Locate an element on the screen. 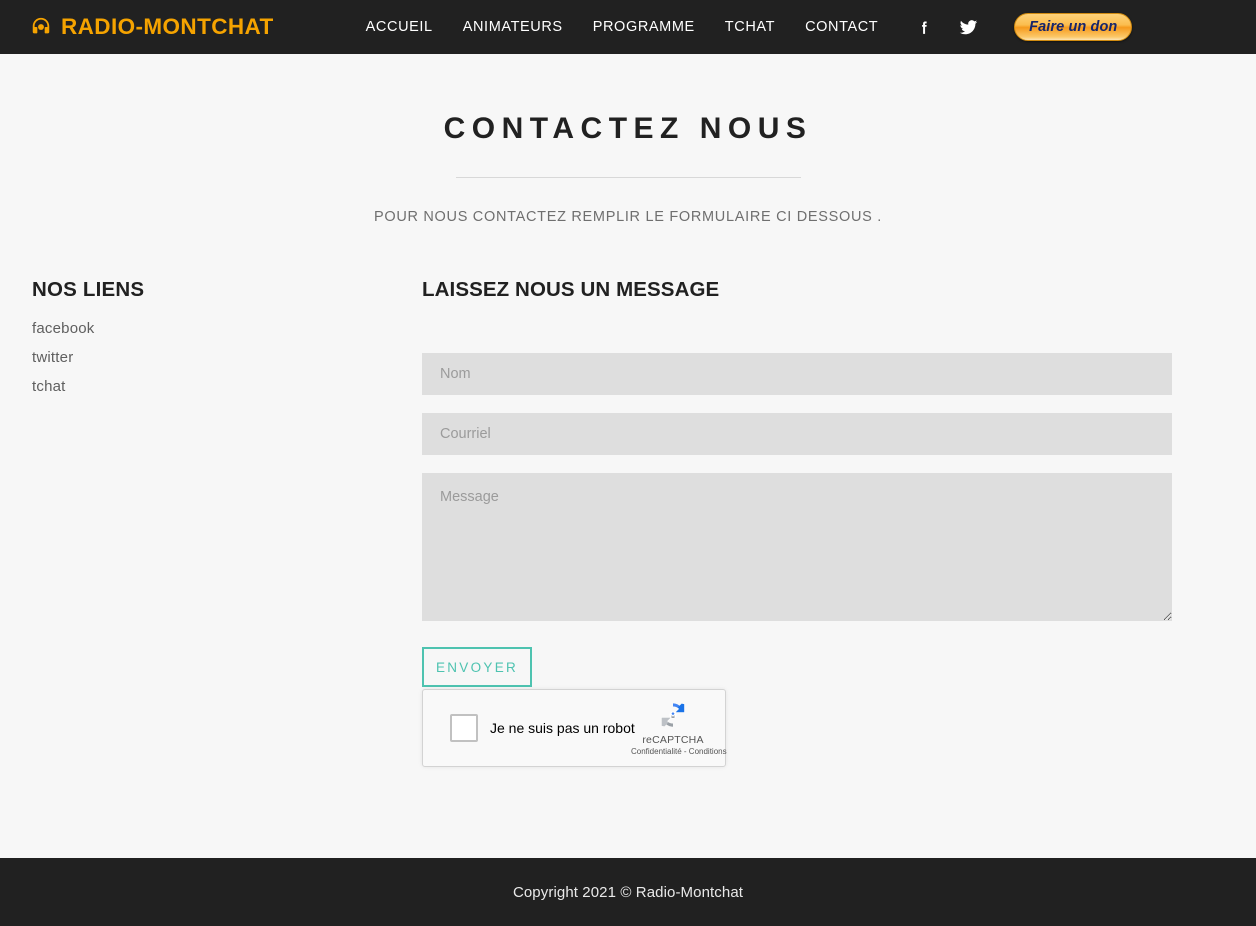  recaptcha-branding: reCAPTCHA Confidentialité - Conditions is located at coordinates (679, 727).